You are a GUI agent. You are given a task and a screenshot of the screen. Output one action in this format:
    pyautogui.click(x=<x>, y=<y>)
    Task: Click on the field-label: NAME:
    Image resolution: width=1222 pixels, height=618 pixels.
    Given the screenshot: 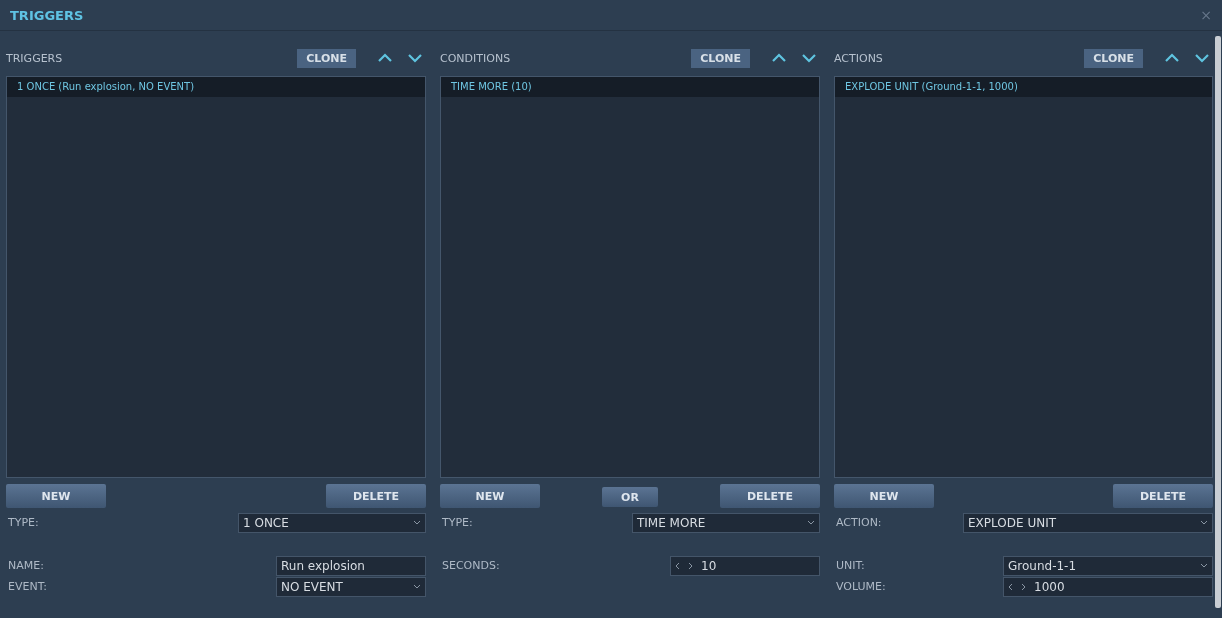 What is the action you would take?
    pyautogui.click(x=25, y=565)
    